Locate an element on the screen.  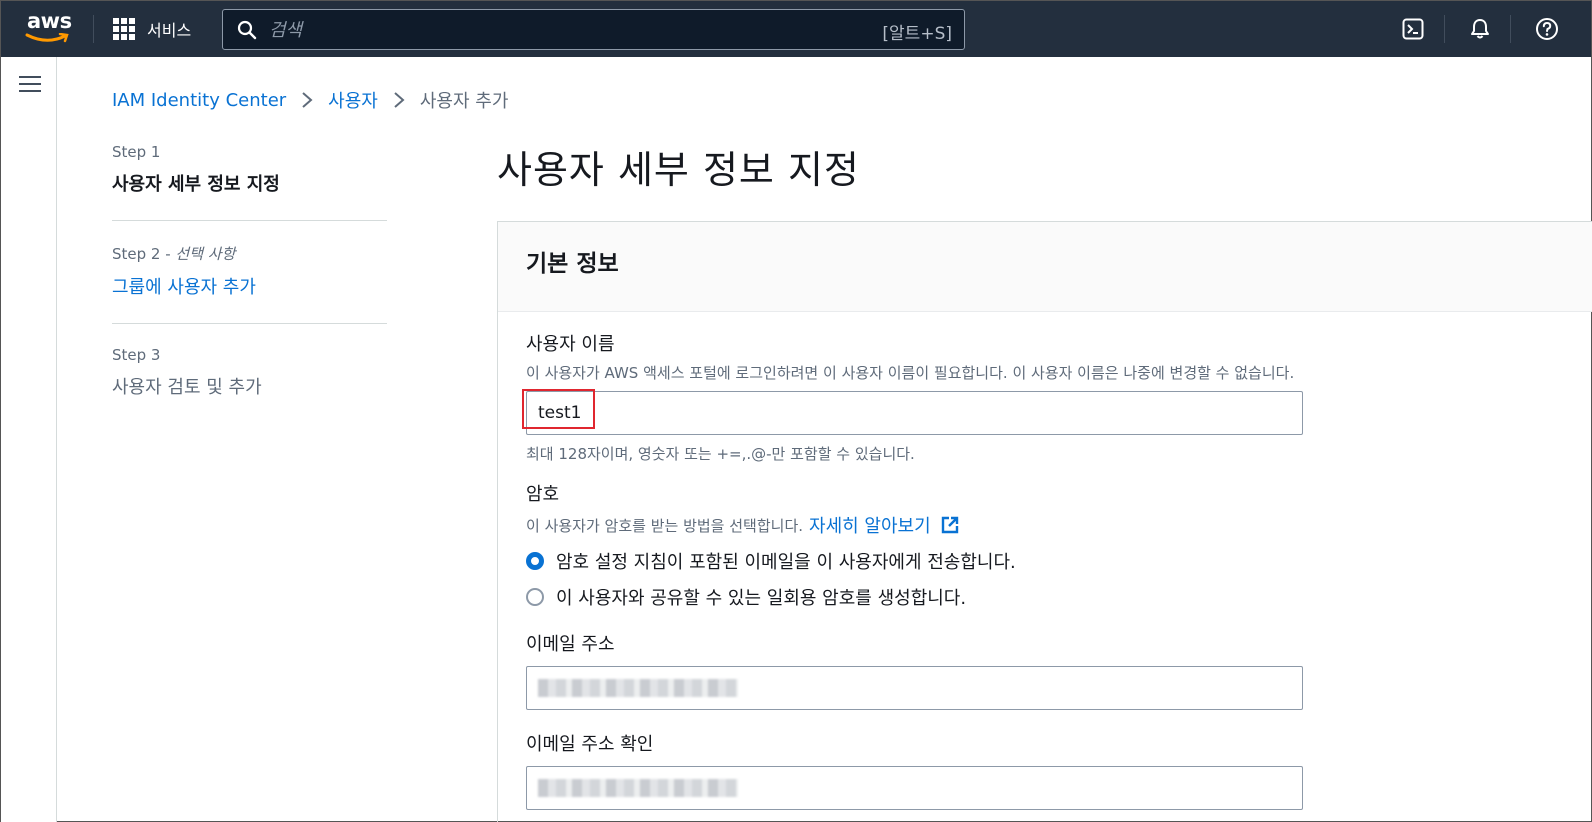
wizard-step-2: Step 2 - 선택 사항 그룹에 사용자 추가 is located at coordinates (249, 271).